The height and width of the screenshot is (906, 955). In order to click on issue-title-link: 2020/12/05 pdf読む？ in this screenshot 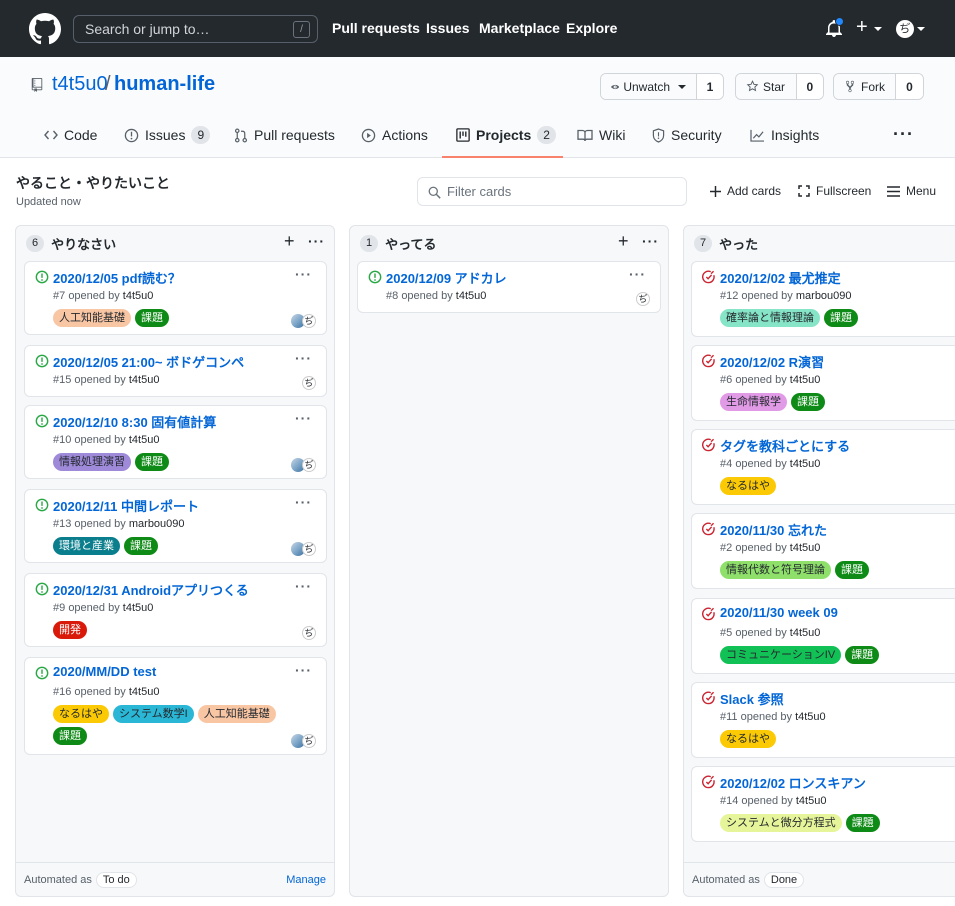, I will do `click(117, 277)`.